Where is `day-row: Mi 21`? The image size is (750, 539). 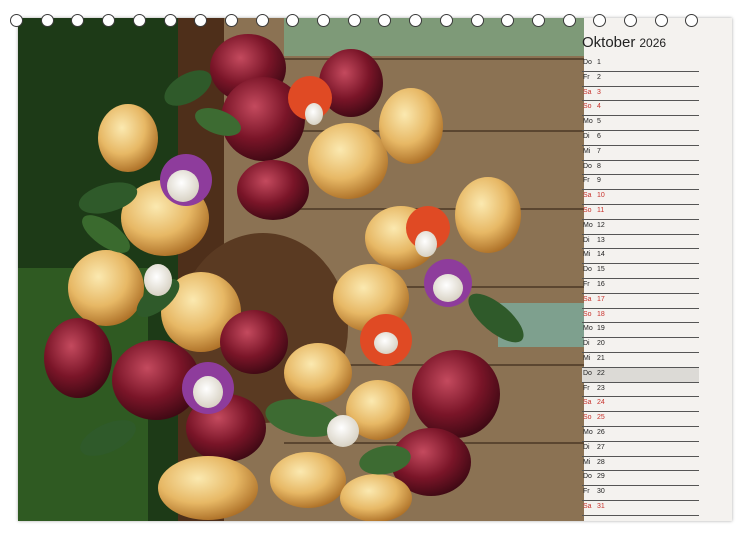
day-row: Mi 21 is located at coordinates (640, 360).